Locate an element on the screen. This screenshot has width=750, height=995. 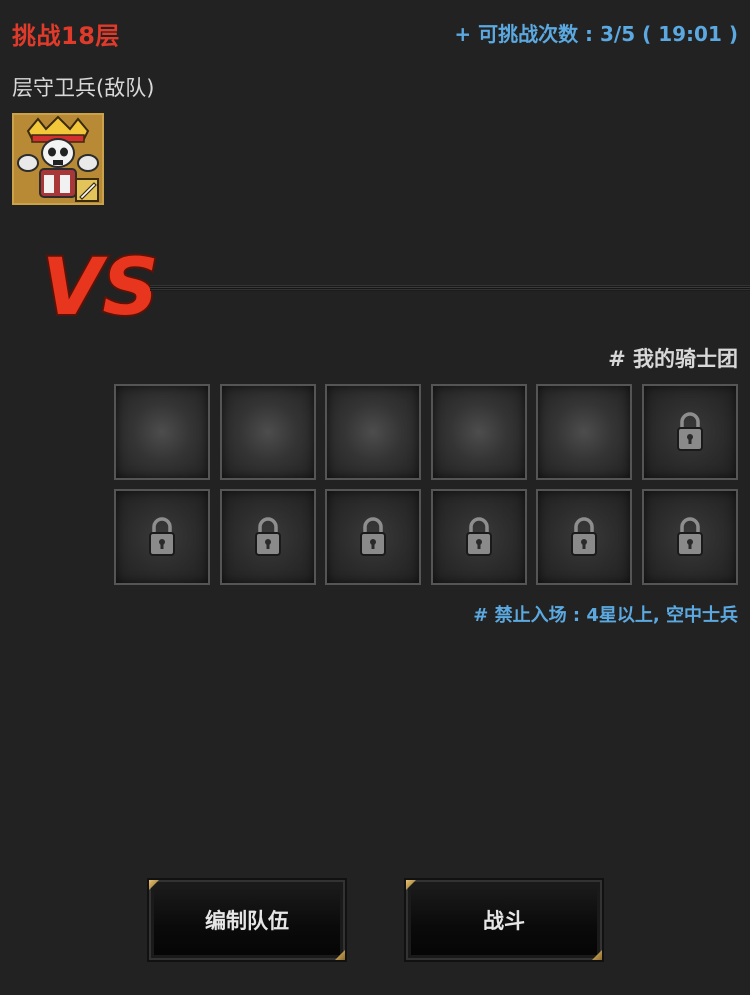
fight-button-label: 战斗 is located at coordinates (504, 921).